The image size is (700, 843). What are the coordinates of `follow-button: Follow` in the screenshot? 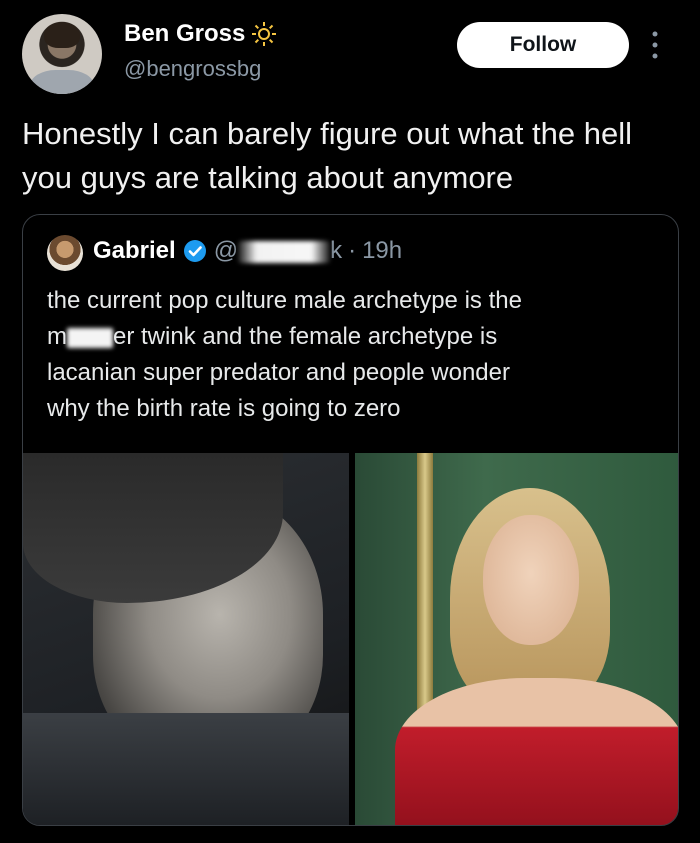 It's located at (543, 45).